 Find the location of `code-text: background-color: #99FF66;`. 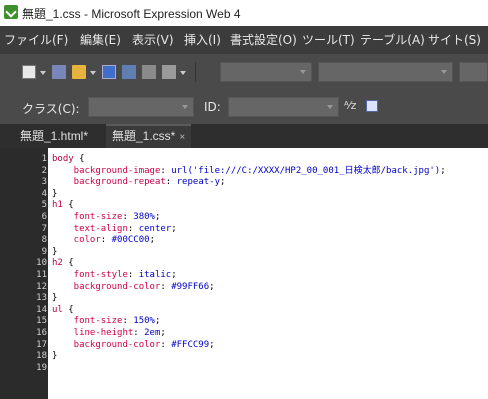

code-text: background-color: #99FF66; is located at coordinates (133, 287).